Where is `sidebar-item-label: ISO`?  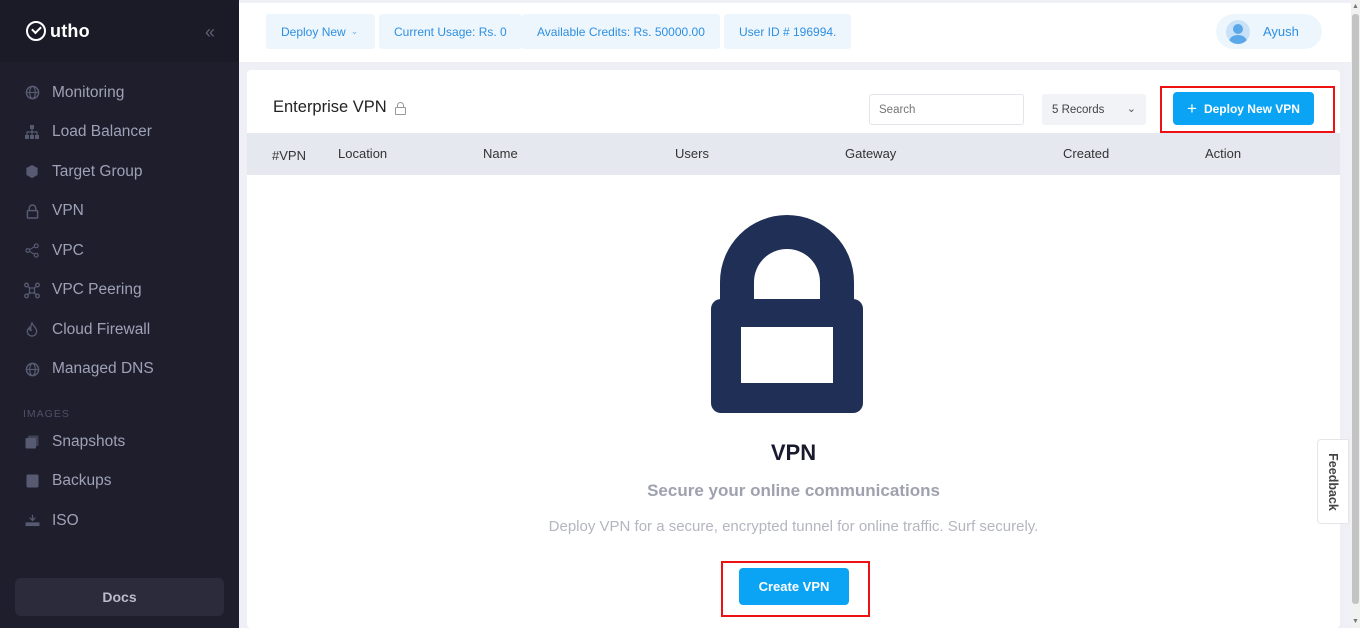
sidebar-item-label: ISO is located at coordinates (65, 520).